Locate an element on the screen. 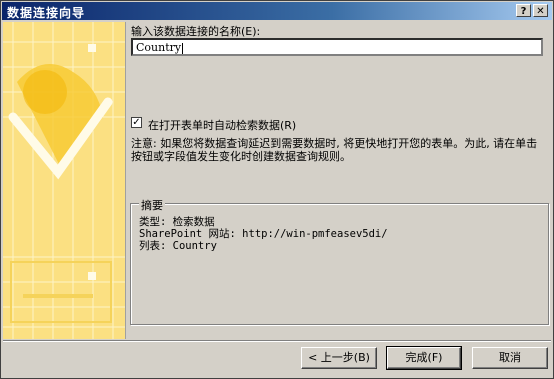  connection-name-input: Country is located at coordinates (337, 47).